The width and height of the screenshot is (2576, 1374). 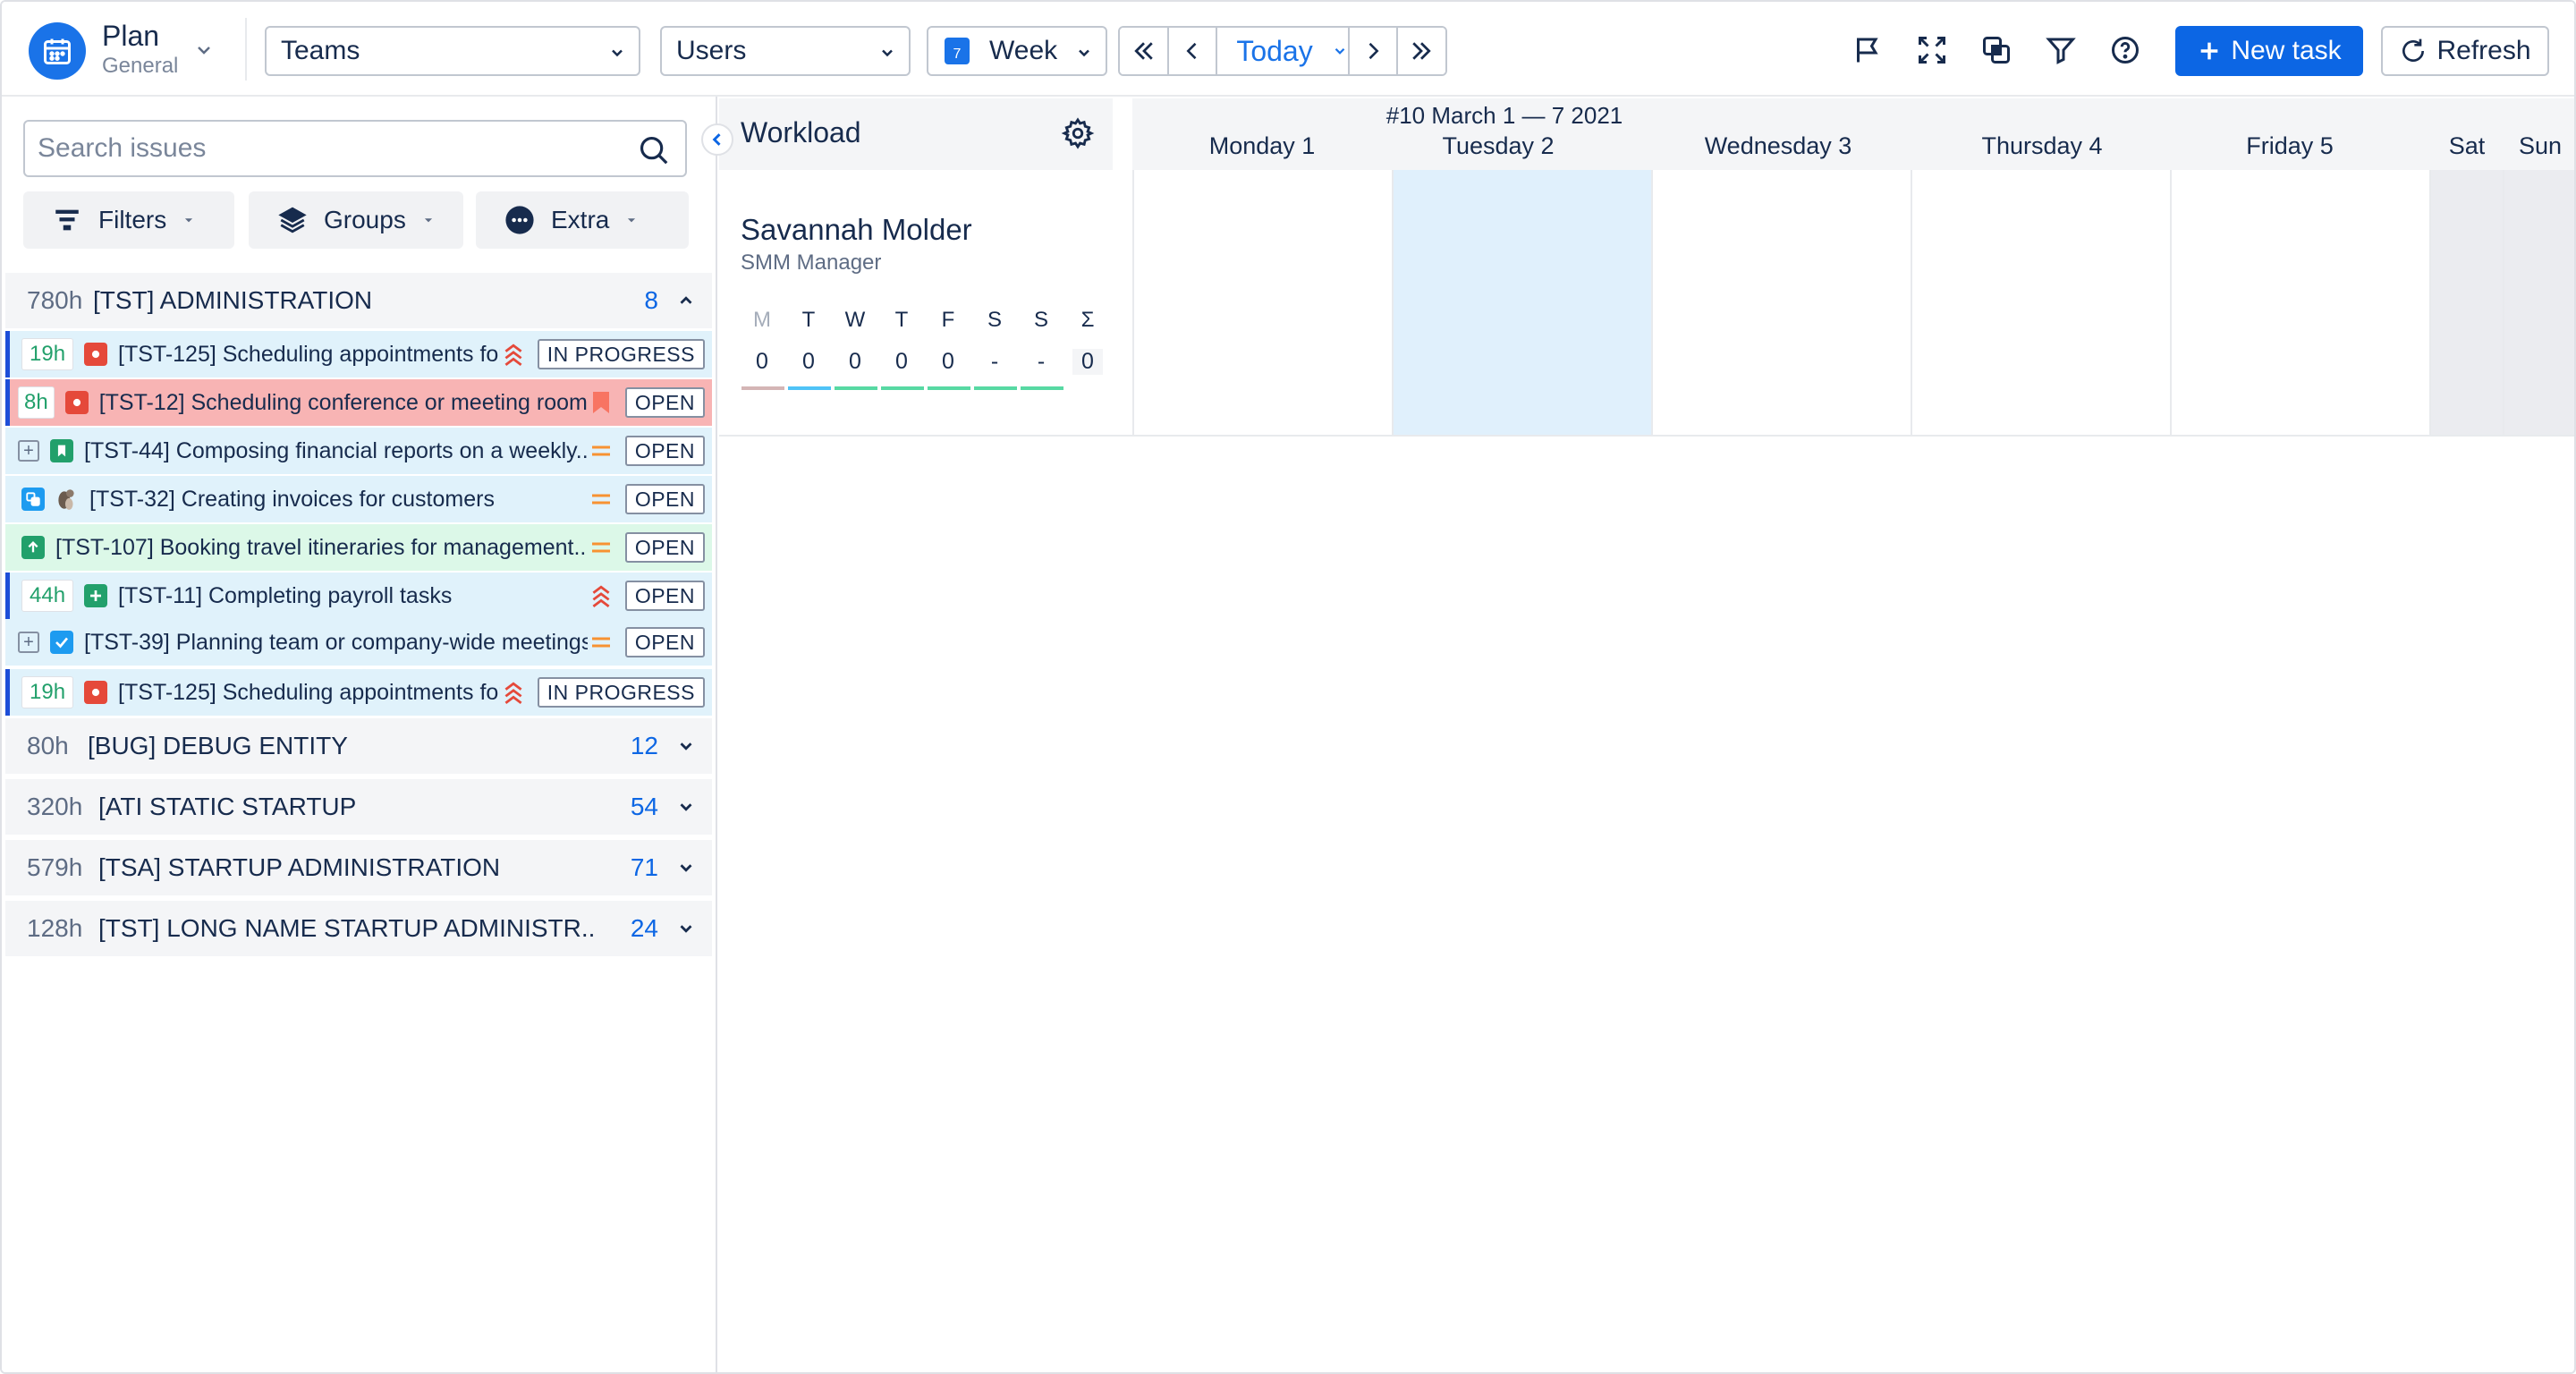 What do you see at coordinates (1262, 146) in the screenshot?
I see `day-header: Monday 1` at bounding box center [1262, 146].